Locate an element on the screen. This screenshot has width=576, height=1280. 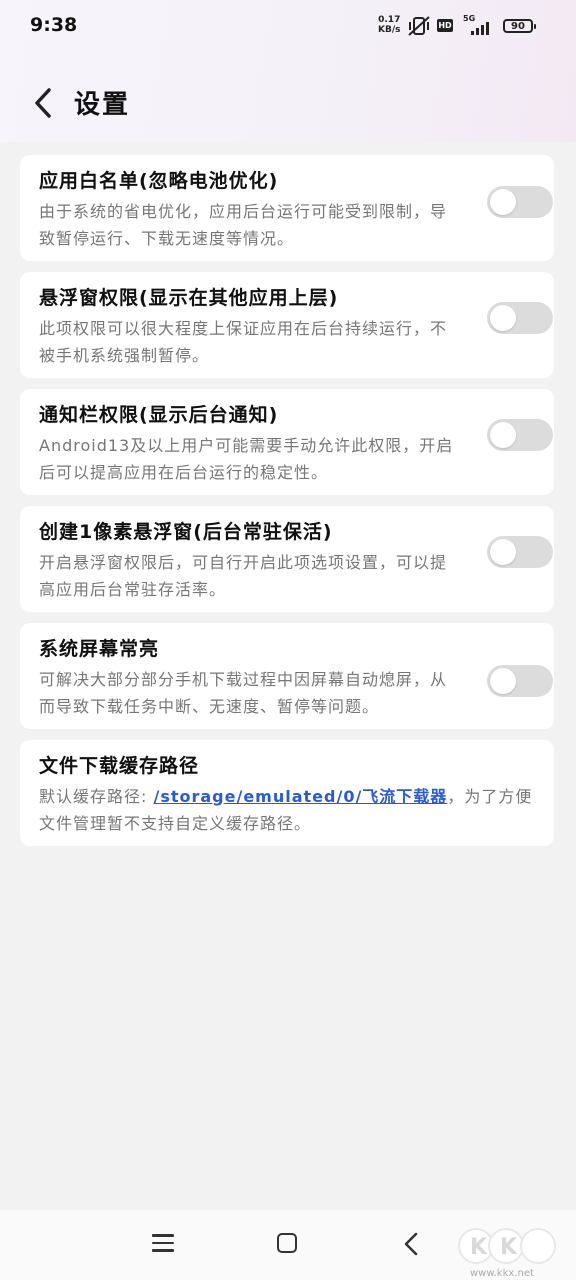
battery-whitelist-toggle is located at coordinates (520, 202).